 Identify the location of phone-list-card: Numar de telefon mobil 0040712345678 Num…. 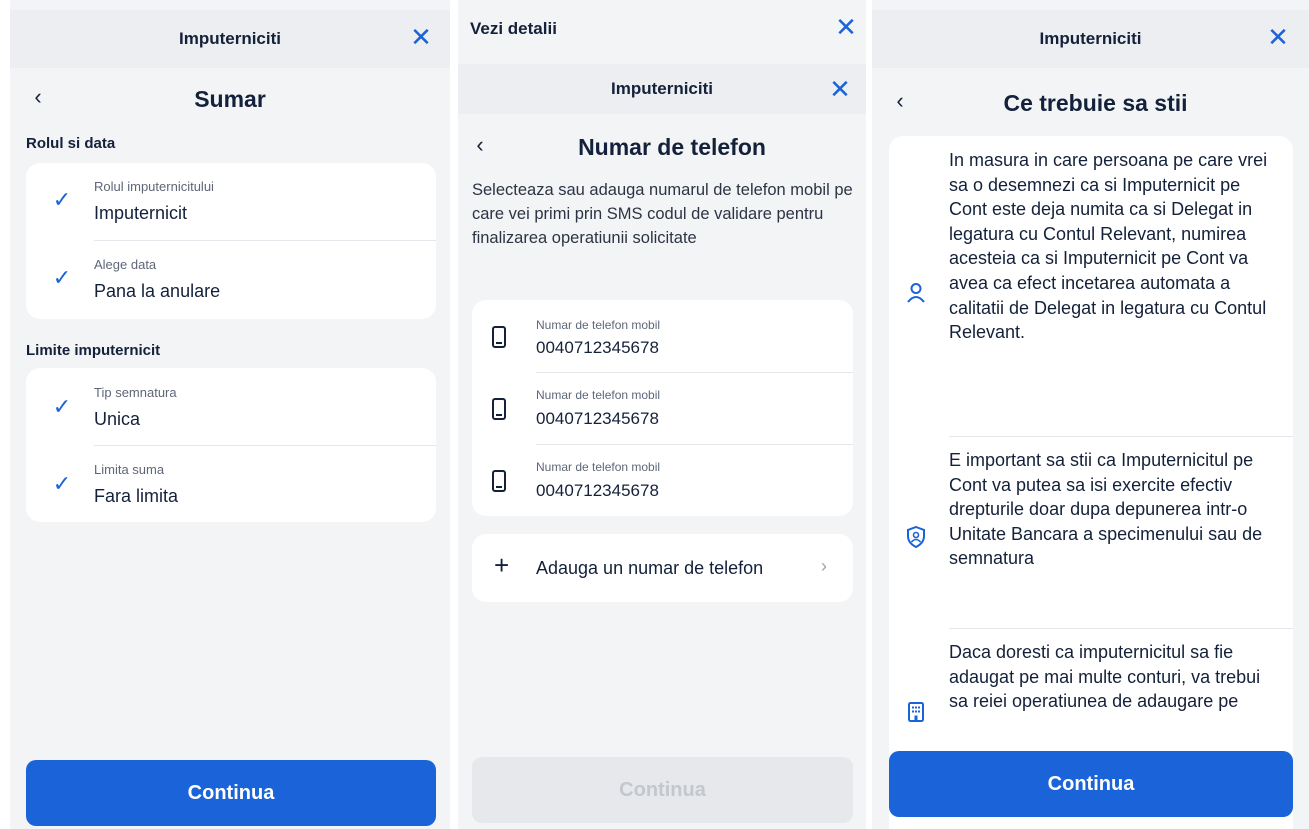
(662, 408).